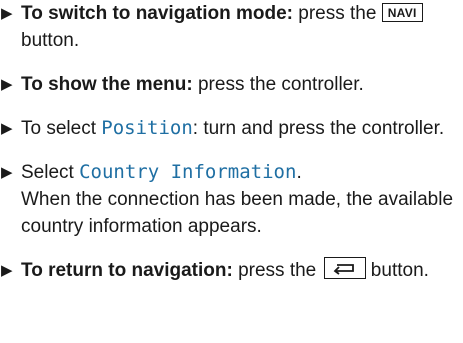 The image size is (463, 343). Describe the element at coordinates (318, 128) in the screenshot. I see `step-text: : turn and press the controller.` at that location.